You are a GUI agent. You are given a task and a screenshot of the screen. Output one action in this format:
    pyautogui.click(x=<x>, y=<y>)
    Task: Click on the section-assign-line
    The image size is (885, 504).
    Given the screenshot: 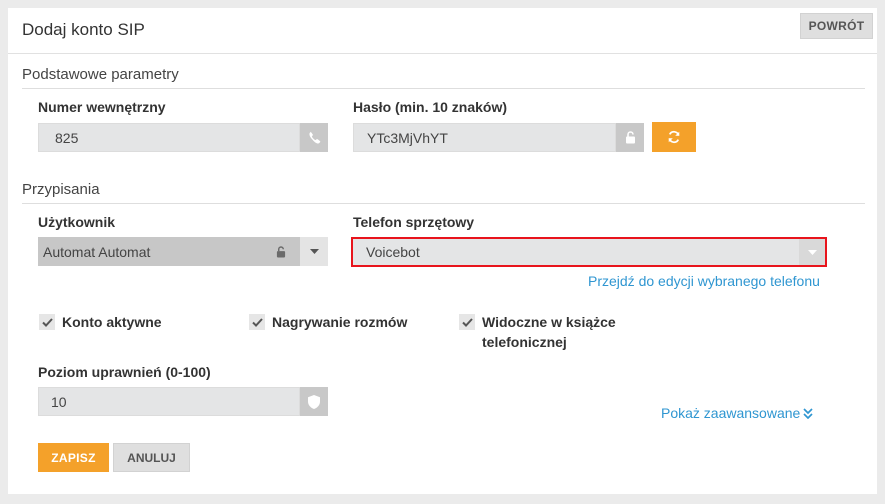 What is the action you would take?
    pyautogui.click(x=443, y=203)
    